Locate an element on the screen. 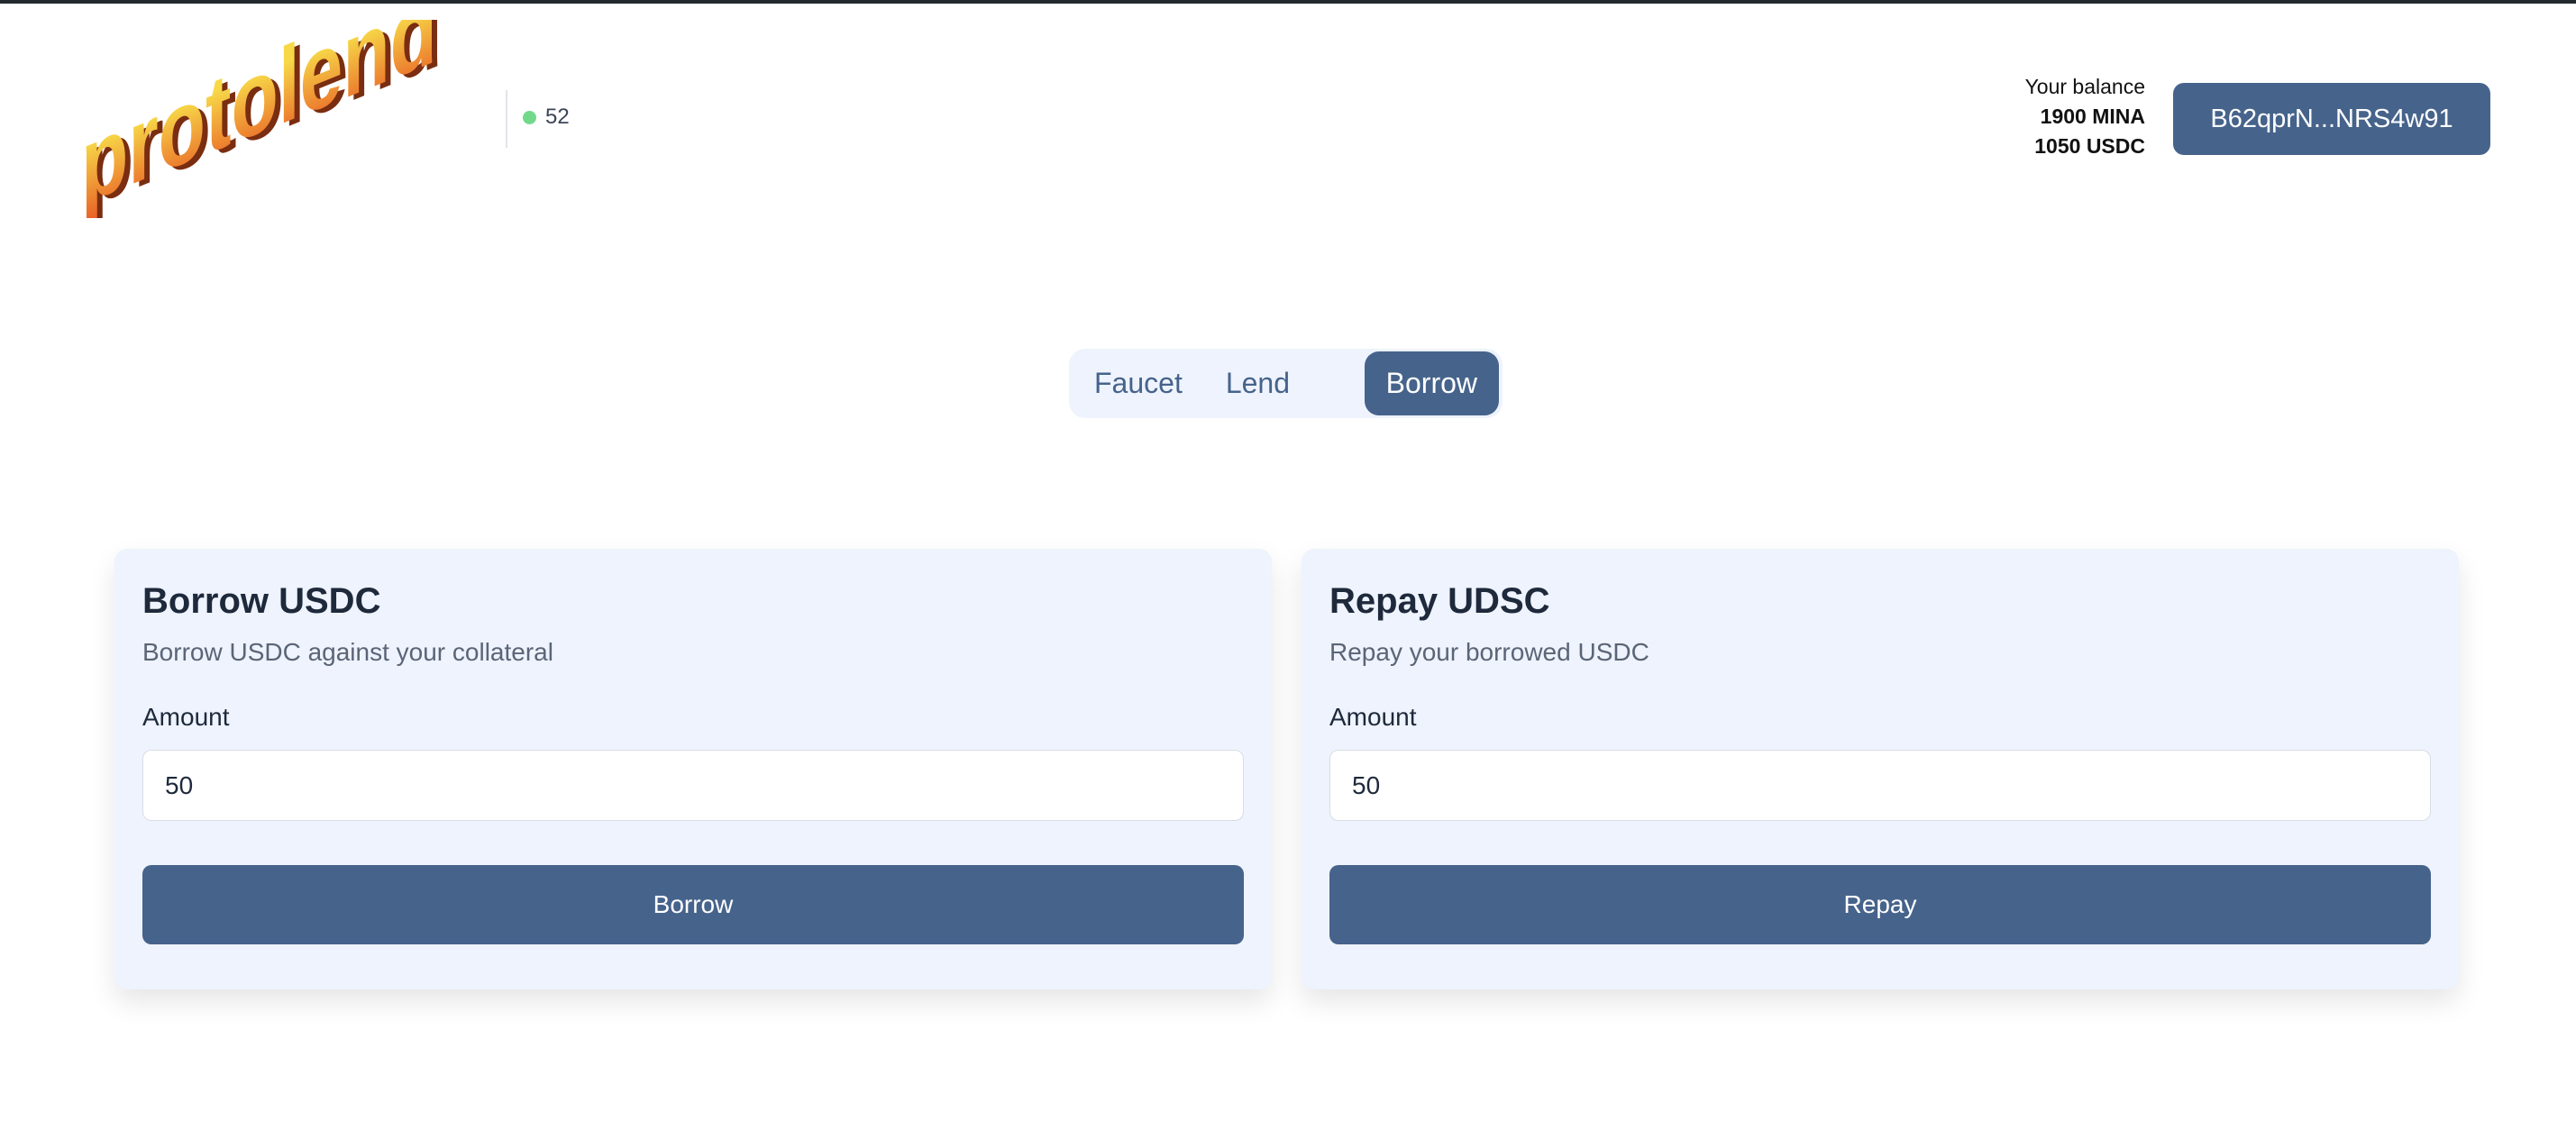 This screenshot has width=2576, height=1121. tab-bar: Faucet Lend Borrow is located at coordinates (1286, 383).